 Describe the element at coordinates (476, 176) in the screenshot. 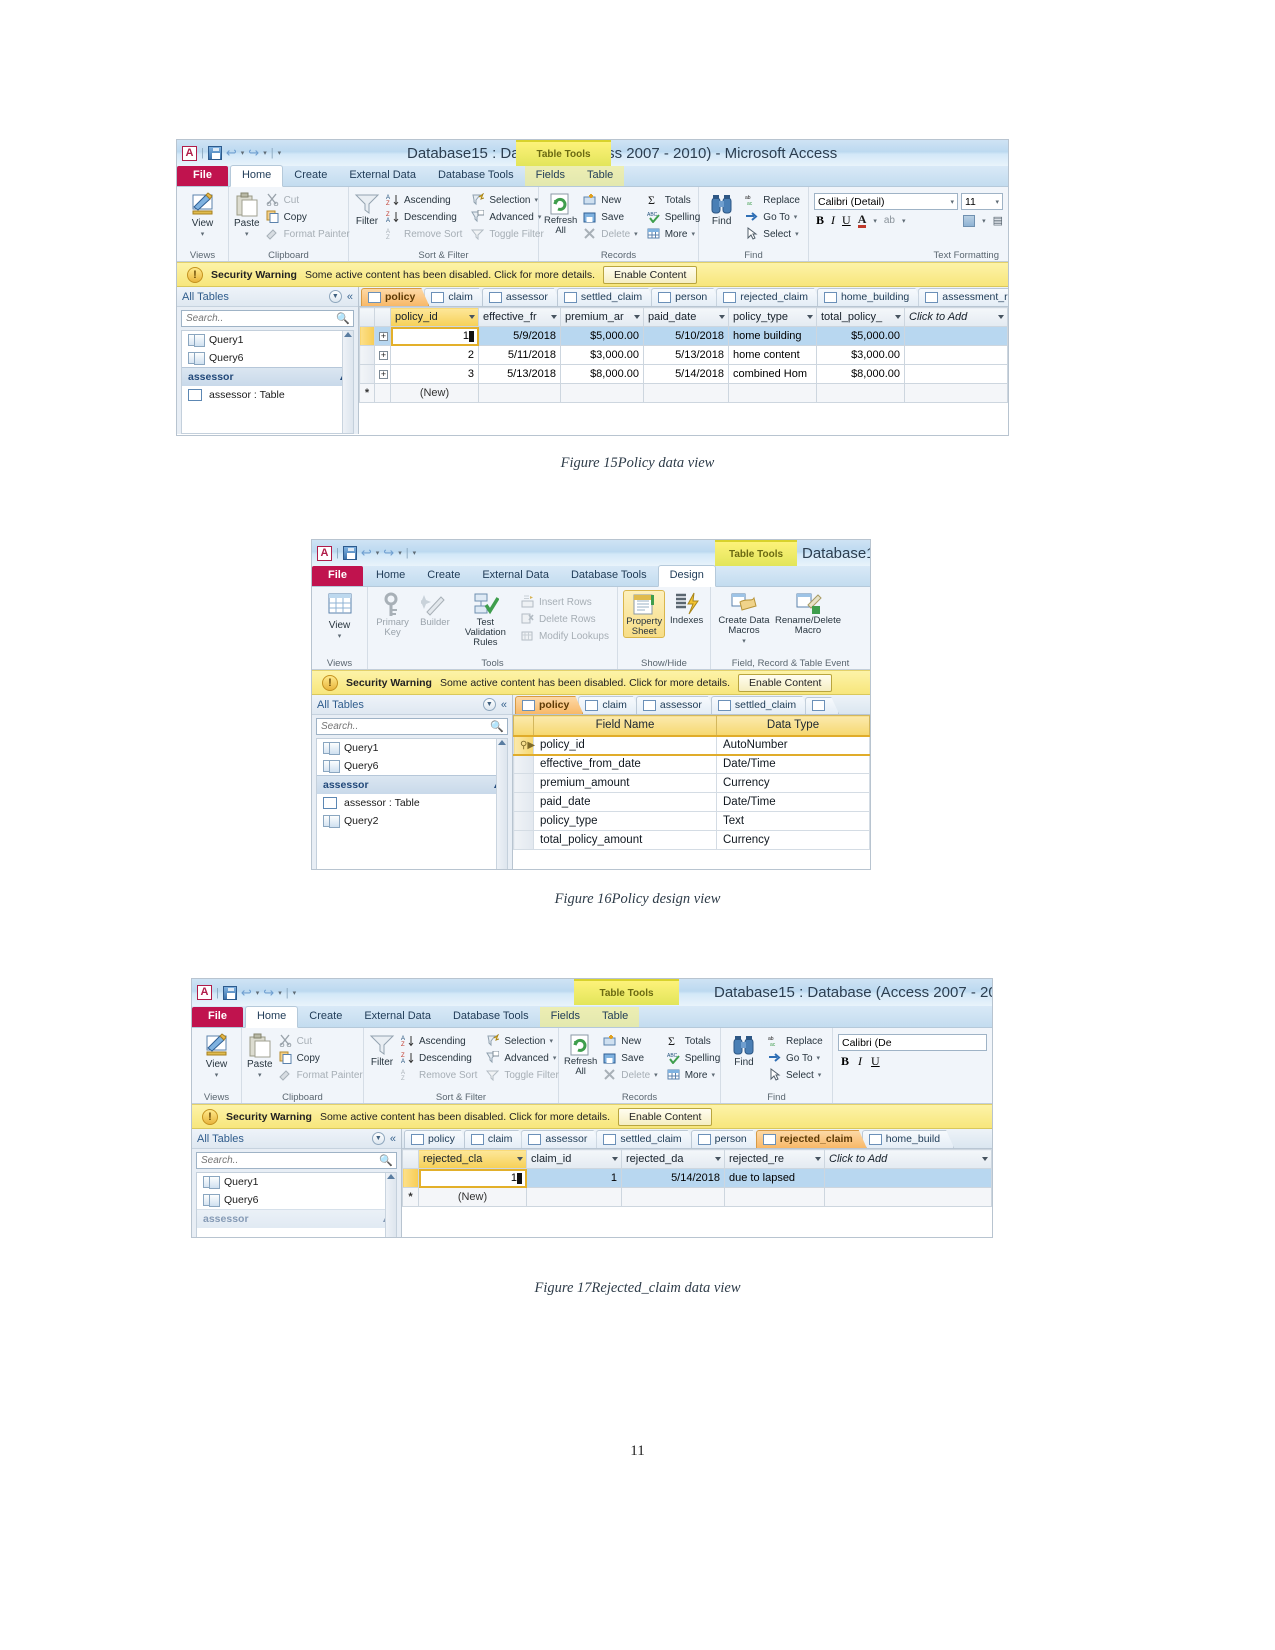

I see `tab-database-tools: Database Tools` at that location.